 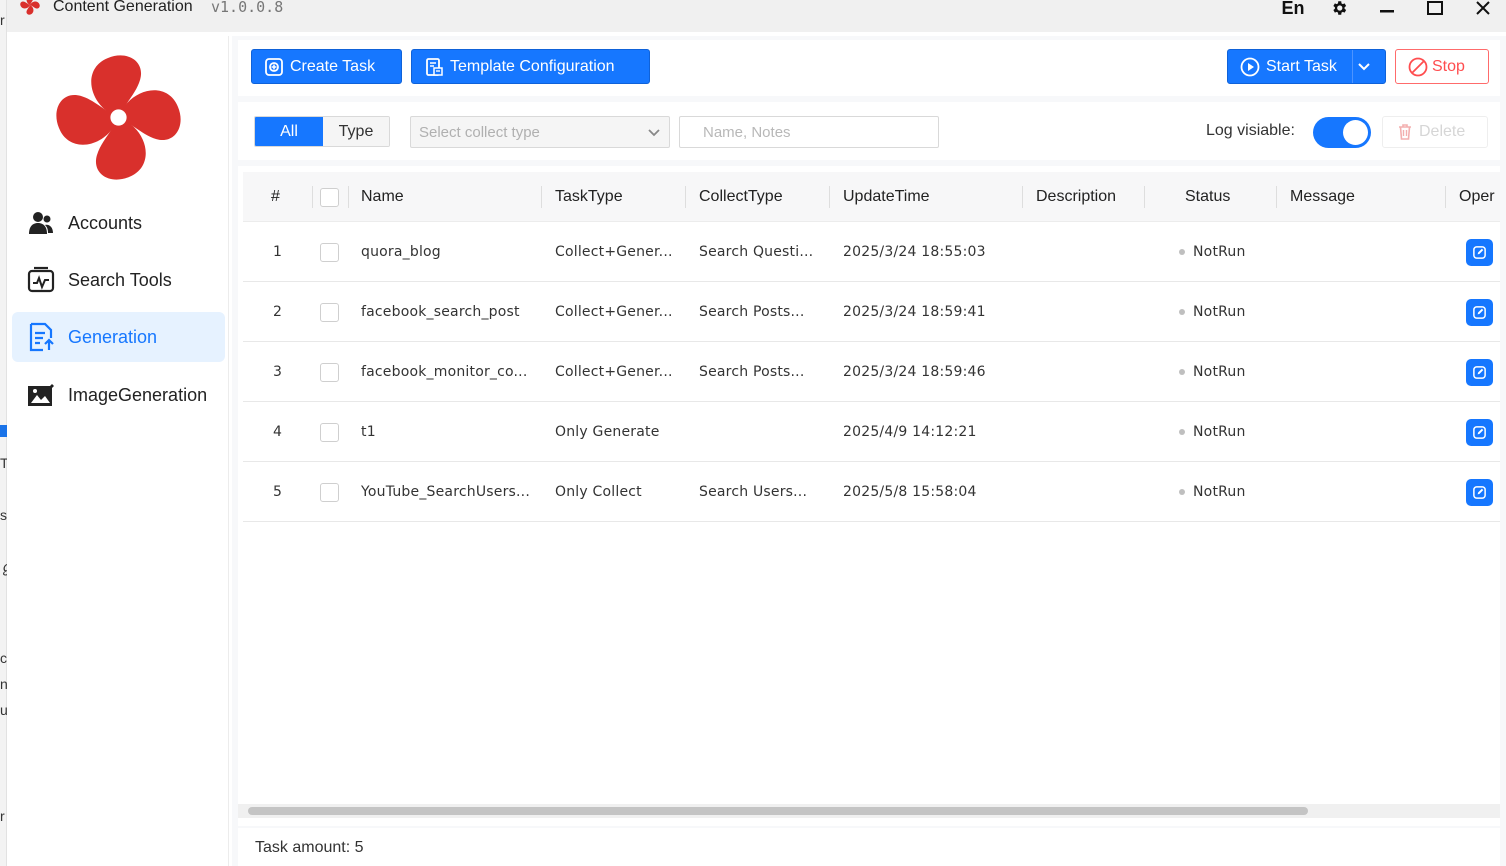 What do you see at coordinates (274, 66) in the screenshot?
I see `create-task-icon` at bounding box center [274, 66].